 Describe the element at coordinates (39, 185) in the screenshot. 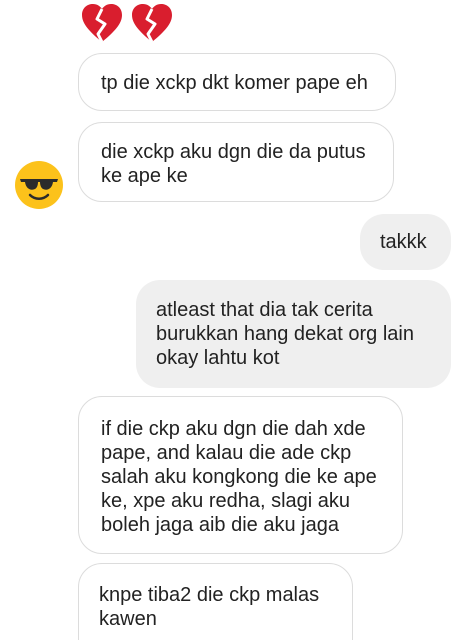

I see `sunglasses-smiley-icon` at that location.